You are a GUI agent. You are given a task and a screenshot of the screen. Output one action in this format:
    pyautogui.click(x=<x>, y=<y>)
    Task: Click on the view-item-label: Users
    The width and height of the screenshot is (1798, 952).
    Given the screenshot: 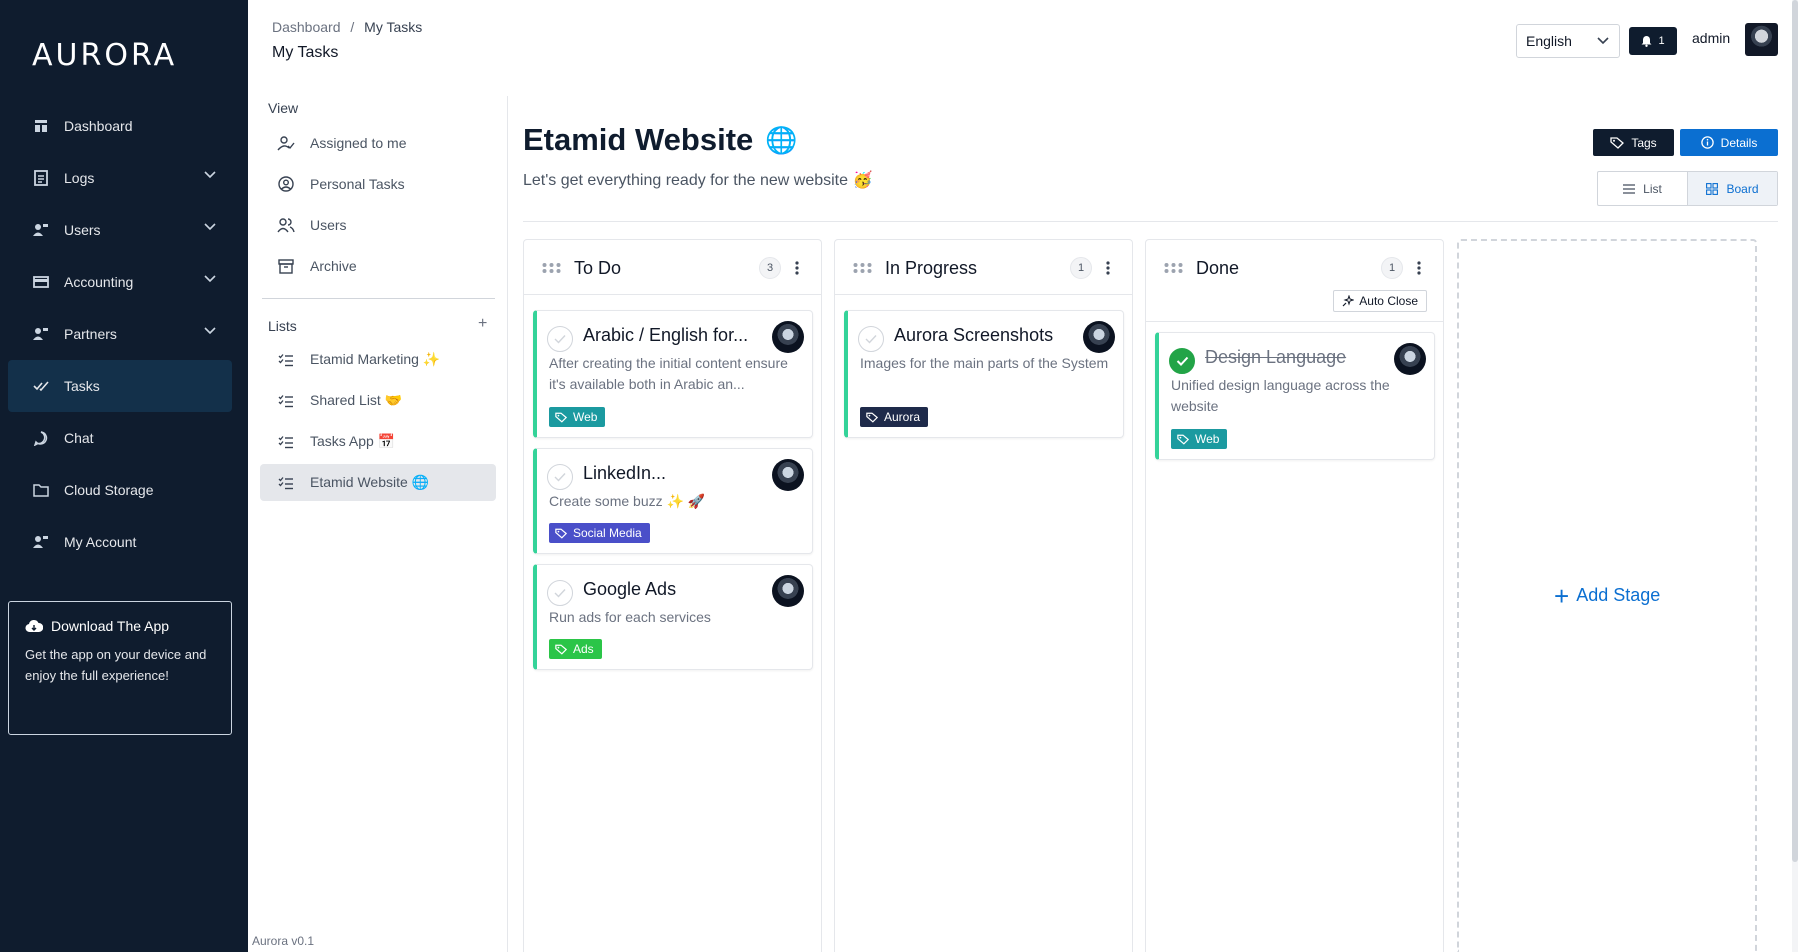 What is the action you would take?
    pyautogui.click(x=328, y=224)
    